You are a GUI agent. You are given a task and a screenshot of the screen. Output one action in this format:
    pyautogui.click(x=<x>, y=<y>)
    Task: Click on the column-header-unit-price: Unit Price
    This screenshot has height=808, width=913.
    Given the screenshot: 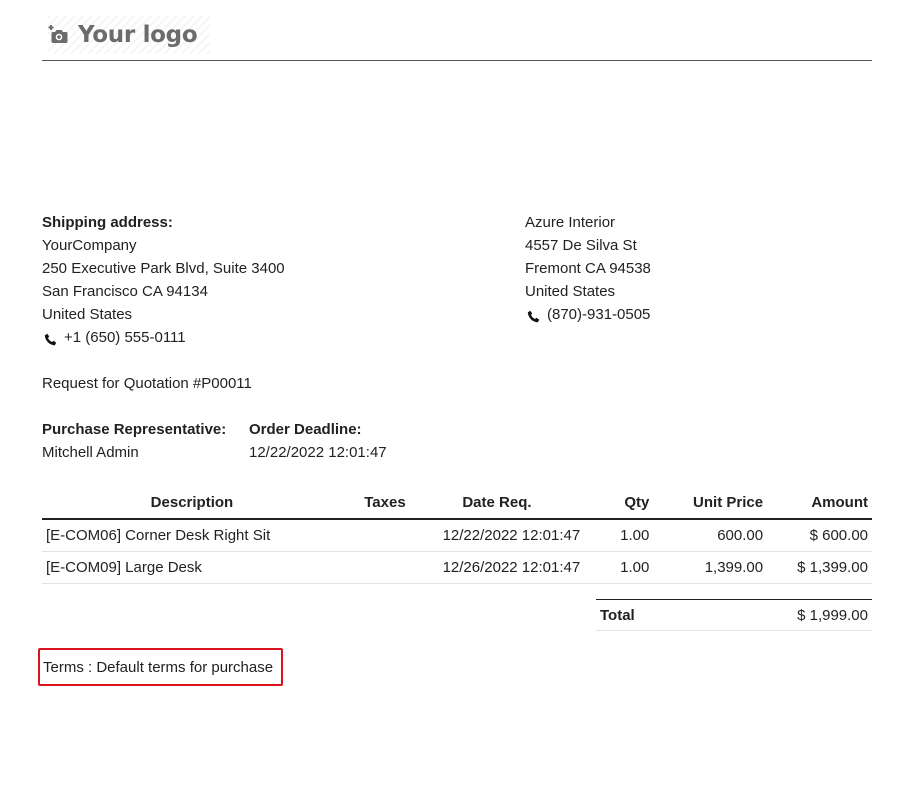 What is the action you would take?
    pyautogui.click(x=710, y=503)
    